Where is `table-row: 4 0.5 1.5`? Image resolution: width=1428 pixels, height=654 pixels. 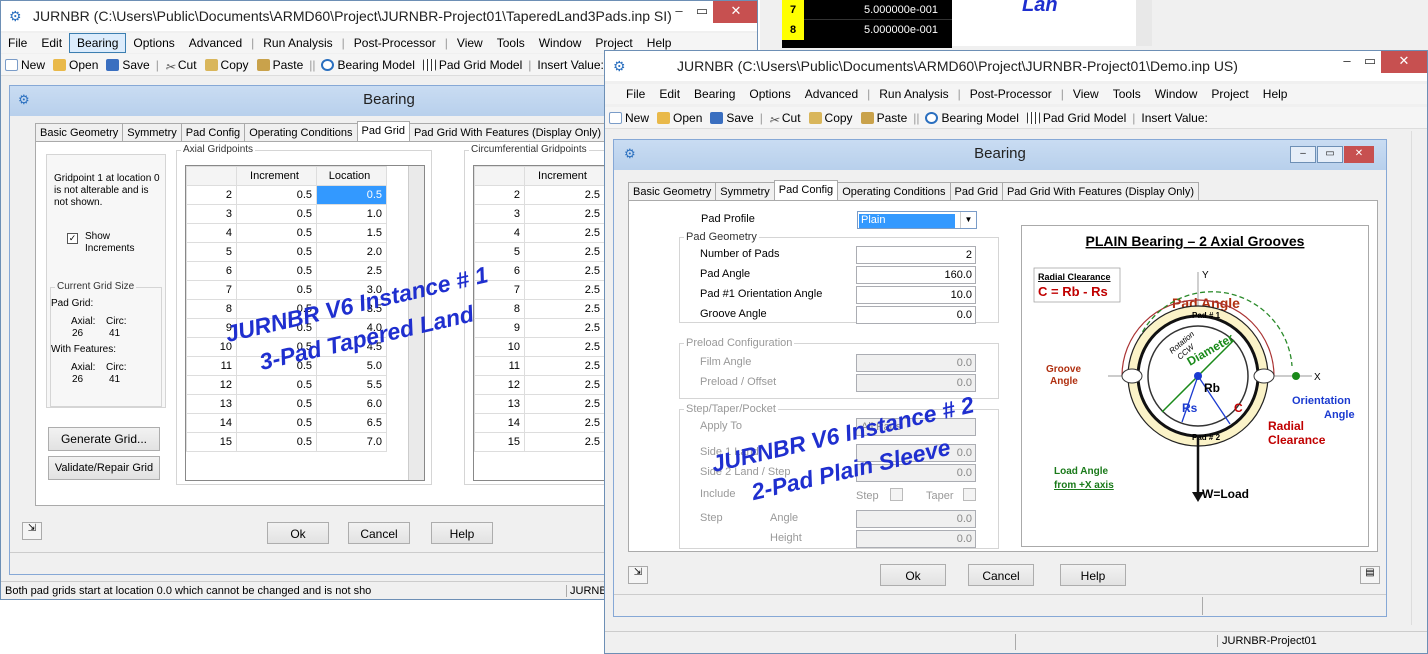 table-row: 4 0.5 1.5 is located at coordinates (286, 233).